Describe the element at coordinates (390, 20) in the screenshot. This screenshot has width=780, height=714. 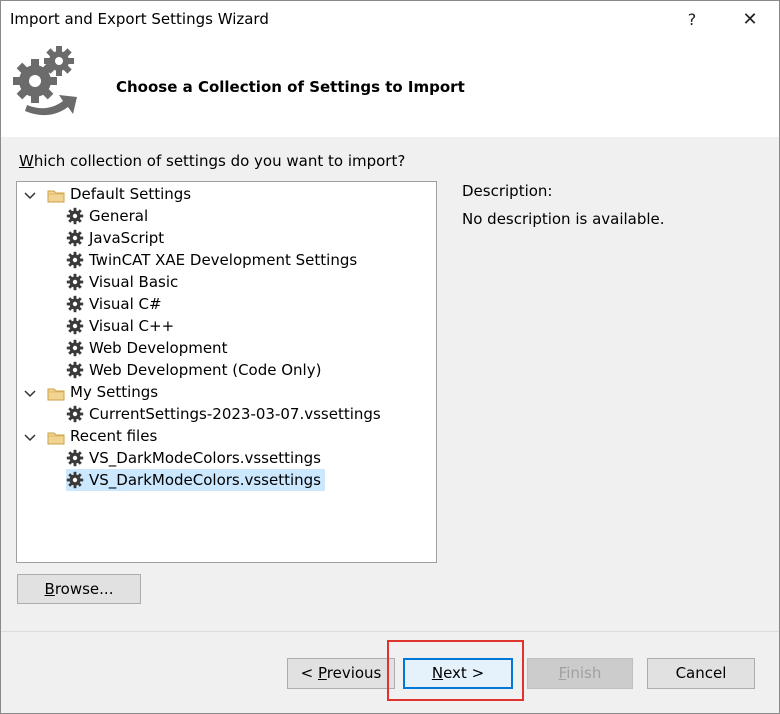
I see `title-bar: Import and Export Settings Wizard ? ✕` at that location.